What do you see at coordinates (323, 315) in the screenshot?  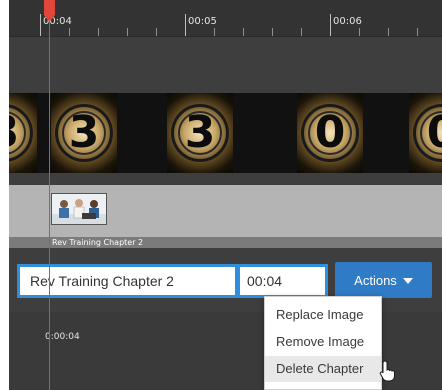 I see `menu-item-replace-image: Replace Image` at bounding box center [323, 315].